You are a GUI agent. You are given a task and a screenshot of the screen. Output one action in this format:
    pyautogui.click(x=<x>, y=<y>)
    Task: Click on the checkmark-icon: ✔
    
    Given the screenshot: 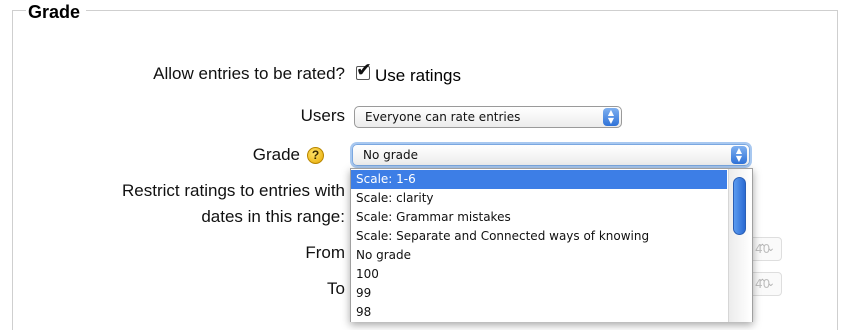 What is the action you would take?
    pyautogui.click(x=364, y=70)
    